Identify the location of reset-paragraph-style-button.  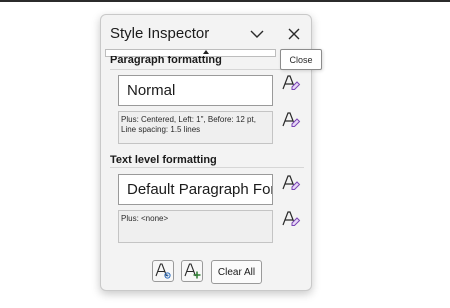
(291, 84).